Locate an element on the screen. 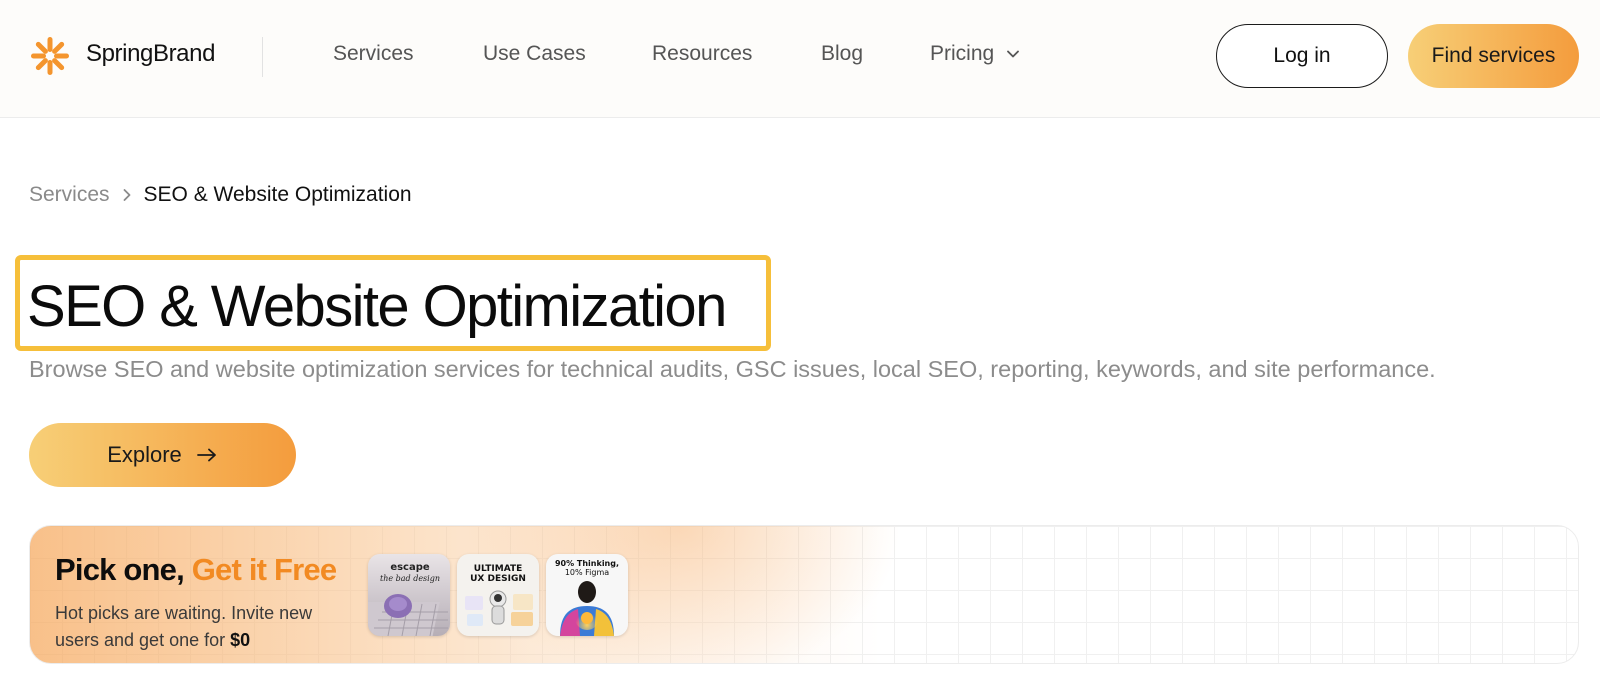  nav-item-resources: Resources is located at coordinates (702, 54).